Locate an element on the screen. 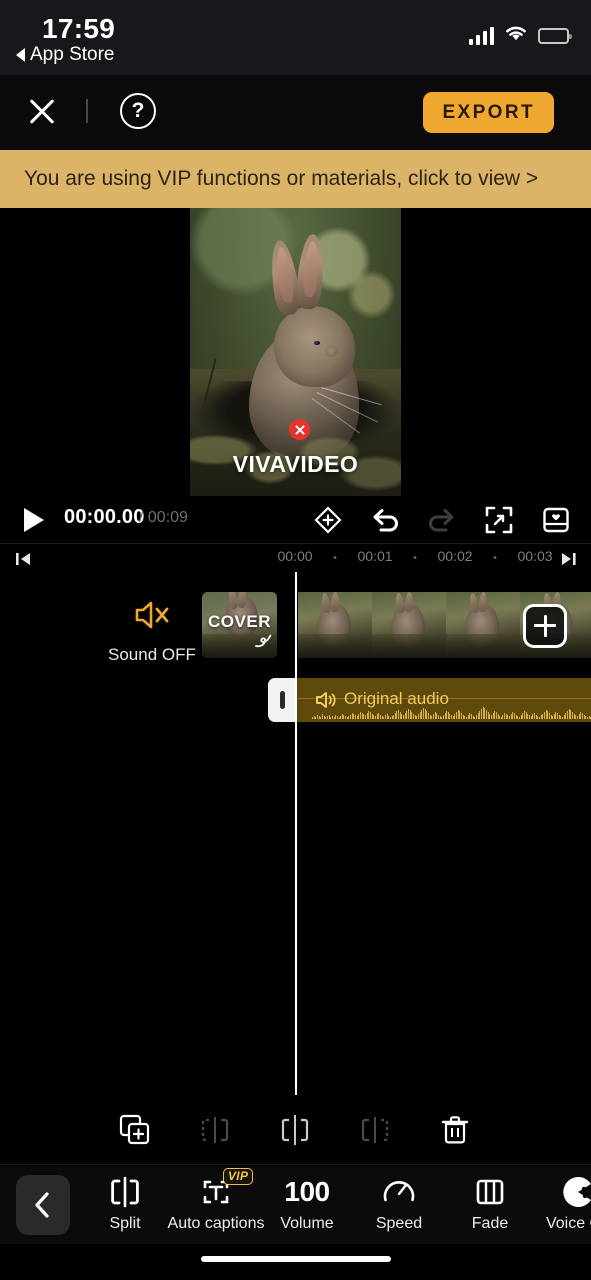 This screenshot has height=1280, width=591. tool-volume: 100 Volume is located at coordinates (307, 1202).